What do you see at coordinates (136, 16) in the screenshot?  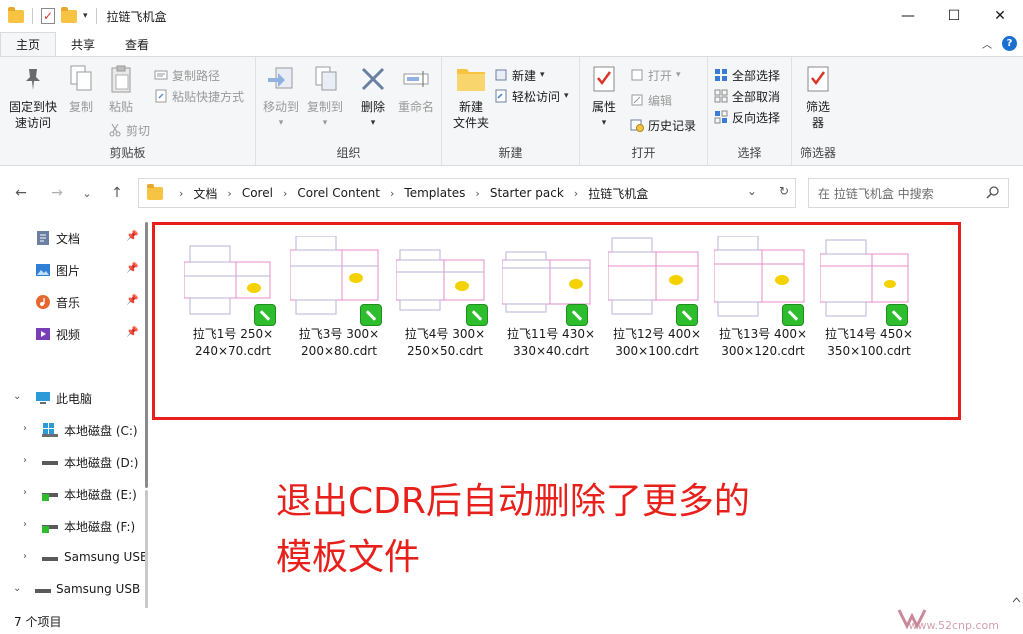 I see `window-title: 拉链飞机盒` at bounding box center [136, 16].